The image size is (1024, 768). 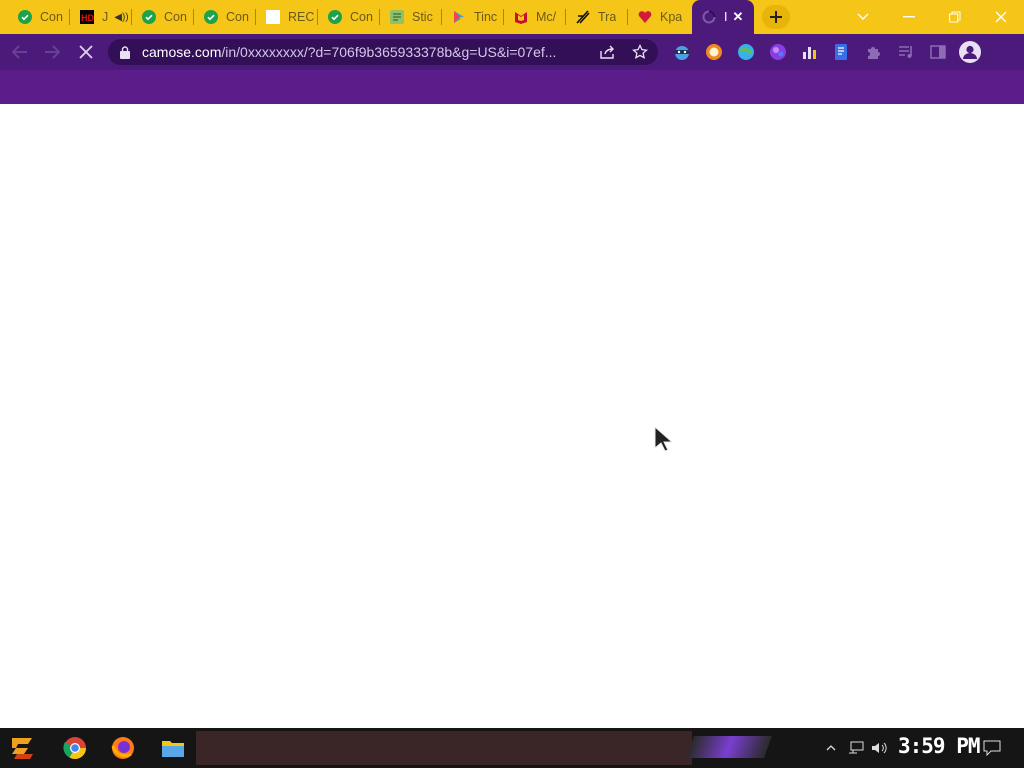 I want to click on chevron-up-icon, so click(x=831, y=748).